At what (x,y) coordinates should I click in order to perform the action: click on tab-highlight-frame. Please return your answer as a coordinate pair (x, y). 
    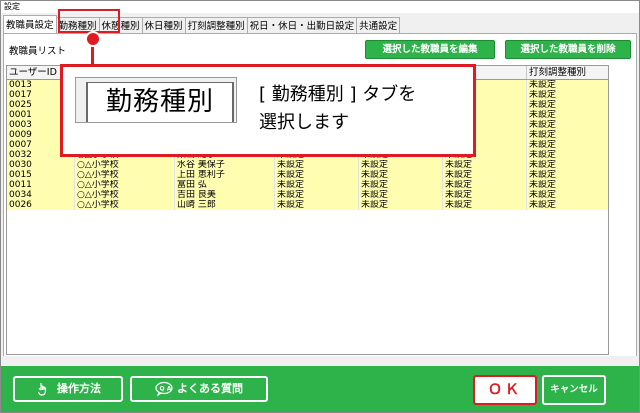
    Looking at the image, I should click on (89, 21).